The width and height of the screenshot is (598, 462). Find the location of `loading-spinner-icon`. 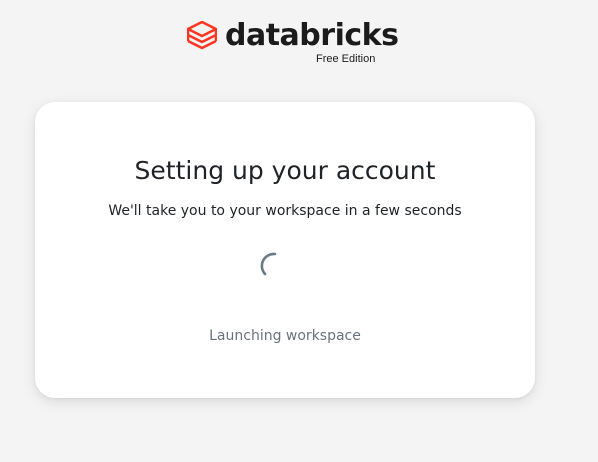

loading-spinner-icon is located at coordinates (268, 264).